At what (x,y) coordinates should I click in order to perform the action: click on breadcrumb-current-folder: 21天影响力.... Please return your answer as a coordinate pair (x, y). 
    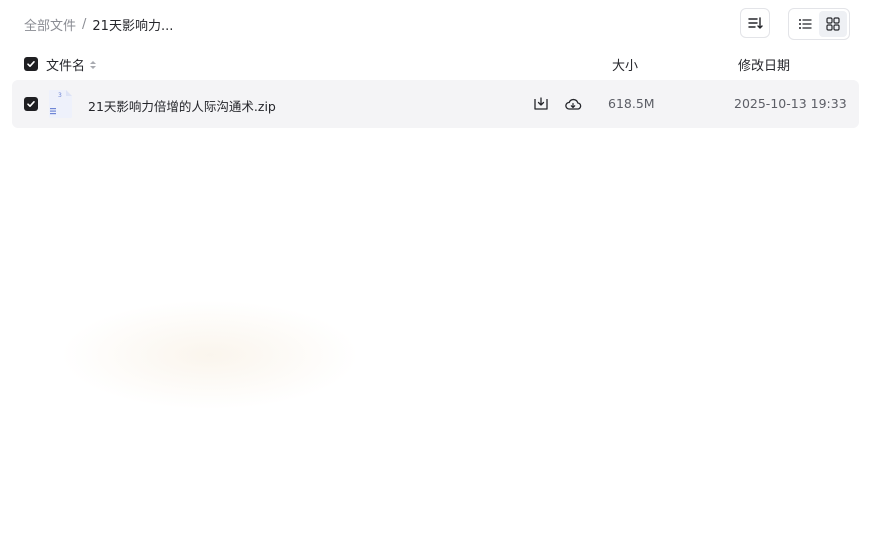
    Looking at the image, I should click on (133, 26).